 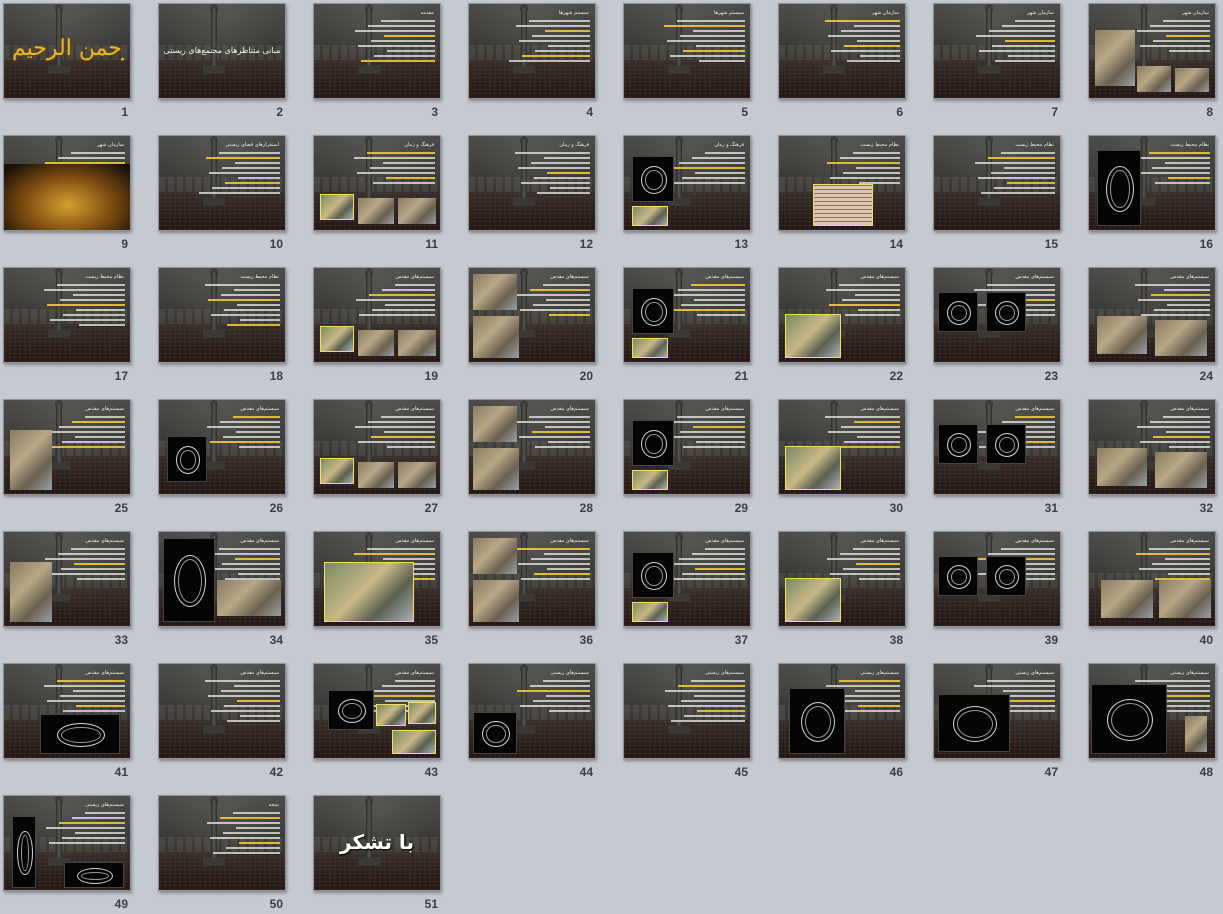 What do you see at coordinates (222, 843) in the screenshot?
I see `slide-thumbnail: نتیجه` at bounding box center [222, 843].